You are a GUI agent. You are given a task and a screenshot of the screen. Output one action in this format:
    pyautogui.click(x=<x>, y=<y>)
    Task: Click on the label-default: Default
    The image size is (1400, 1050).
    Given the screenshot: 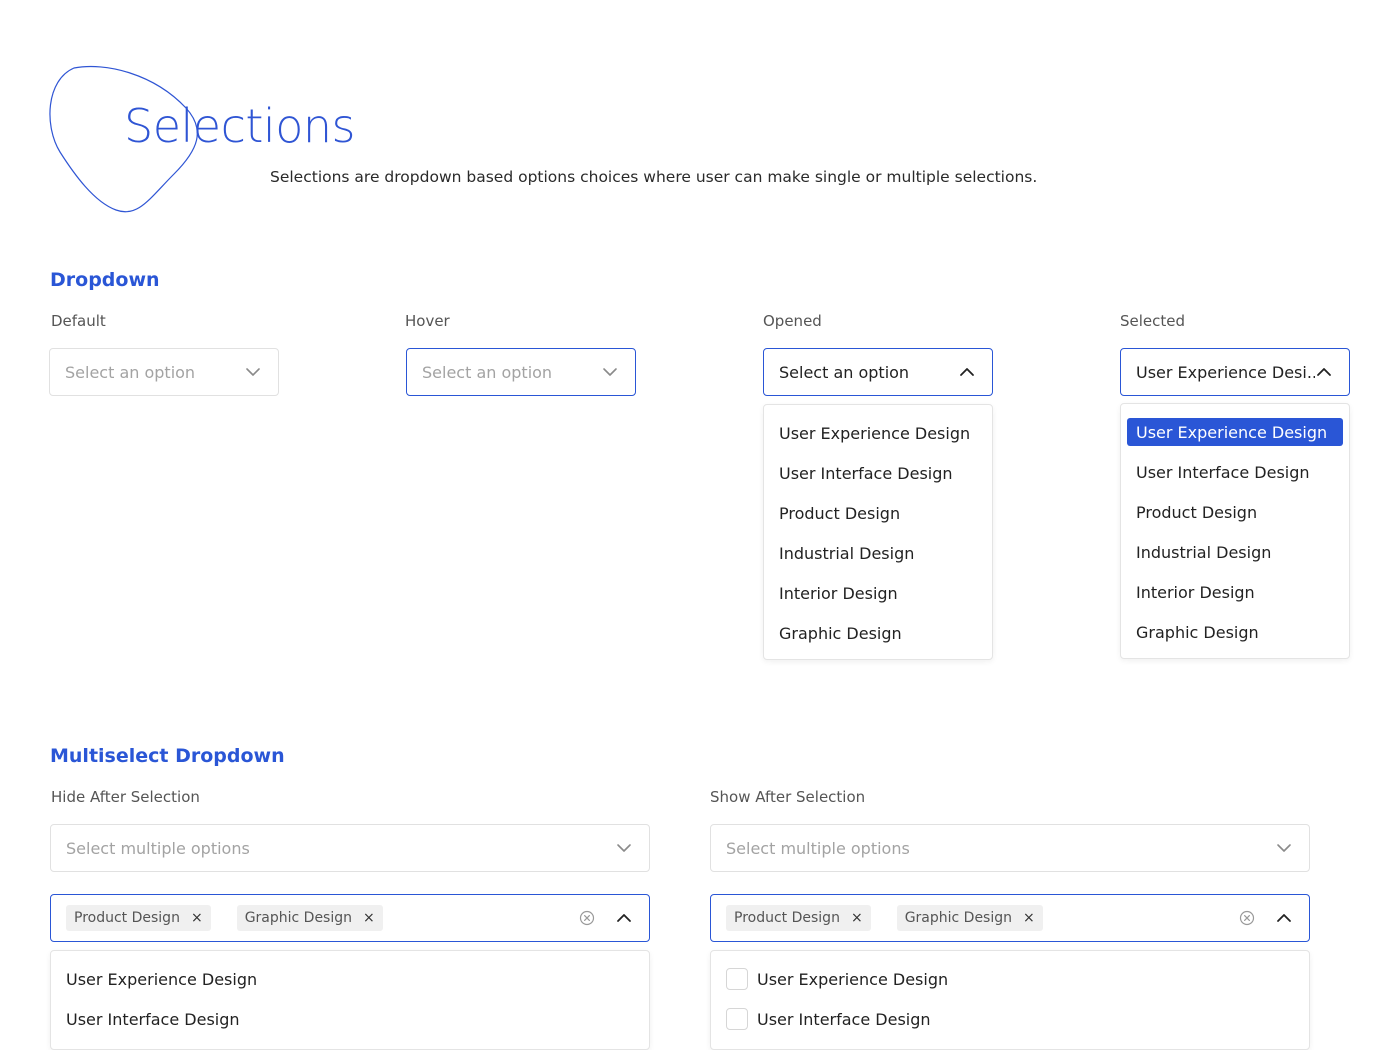 What is the action you would take?
    pyautogui.click(x=78, y=321)
    